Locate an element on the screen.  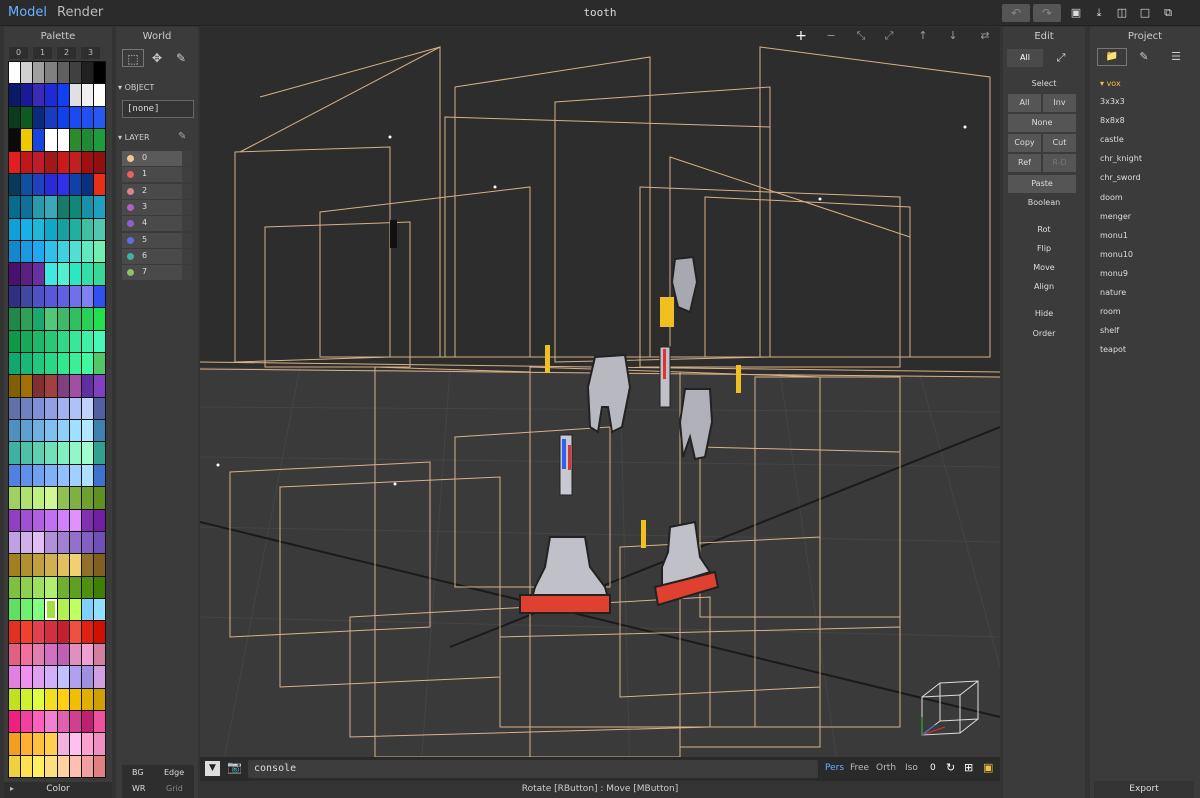
project-file-item: chr_knight is located at coordinates (1121, 158).